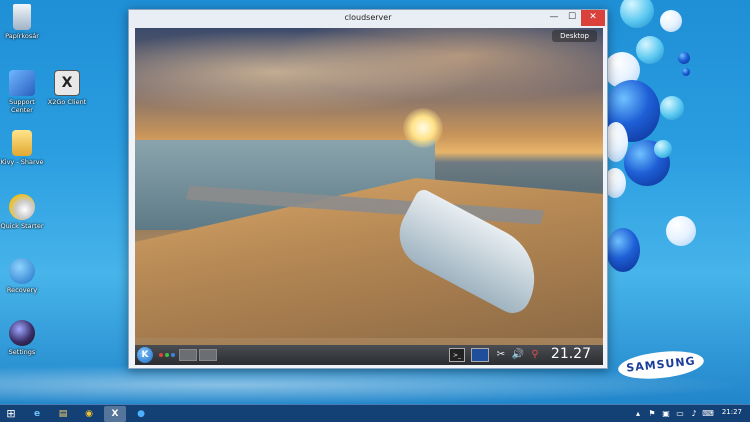 The height and width of the screenshot is (422, 750). What do you see at coordinates (593, 18) in the screenshot?
I see `close-button: ✕` at bounding box center [593, 18].